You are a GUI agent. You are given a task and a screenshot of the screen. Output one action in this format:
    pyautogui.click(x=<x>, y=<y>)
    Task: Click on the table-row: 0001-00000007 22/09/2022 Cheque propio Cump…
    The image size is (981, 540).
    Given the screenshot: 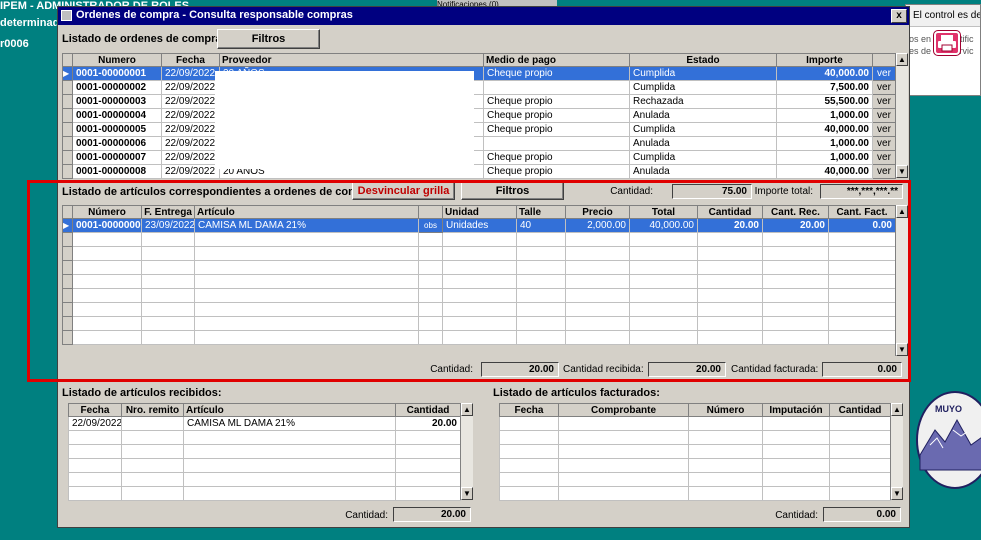 What is the action you would take?
    pyautogui.click(x=479, y=157)
    